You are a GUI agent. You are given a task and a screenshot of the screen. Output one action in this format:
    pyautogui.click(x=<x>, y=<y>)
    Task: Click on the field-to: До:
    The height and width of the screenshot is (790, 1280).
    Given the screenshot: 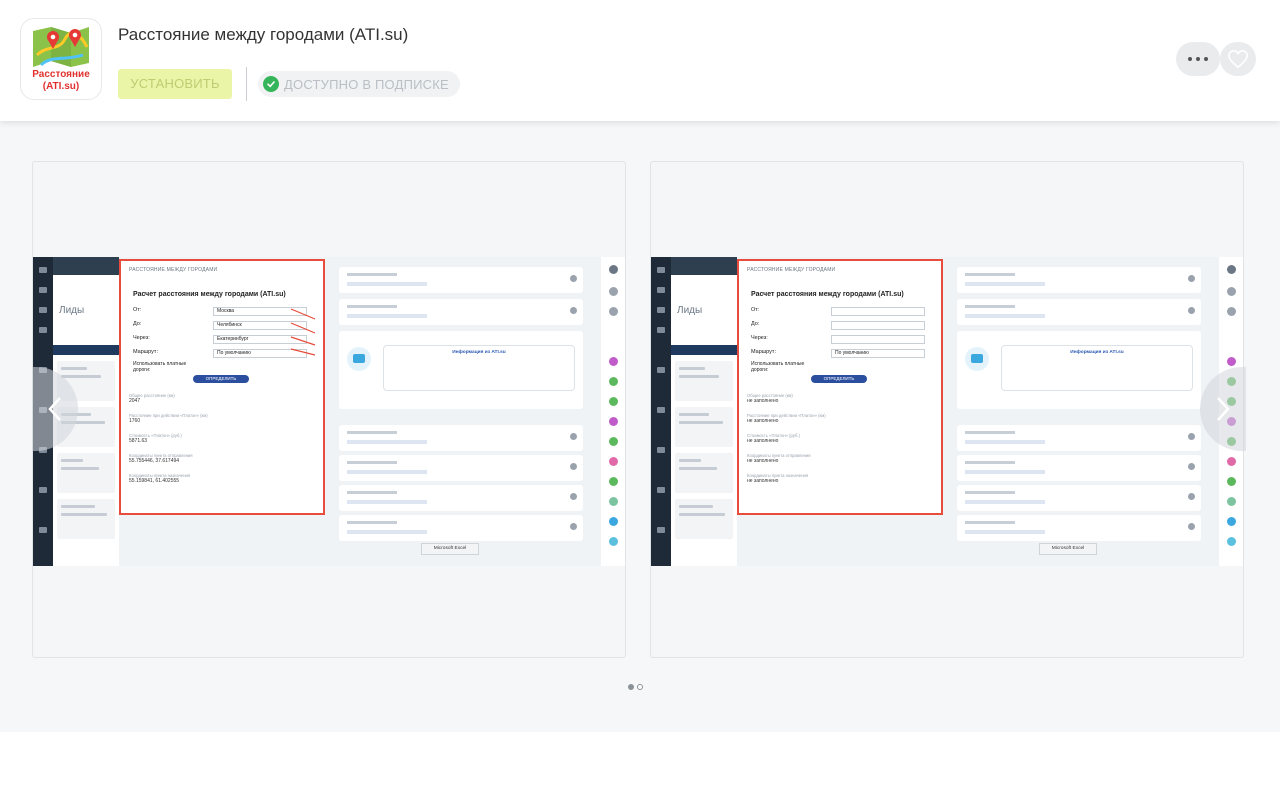 What is the action you would take?
    pyautogui.click(x=841, y=326)
    